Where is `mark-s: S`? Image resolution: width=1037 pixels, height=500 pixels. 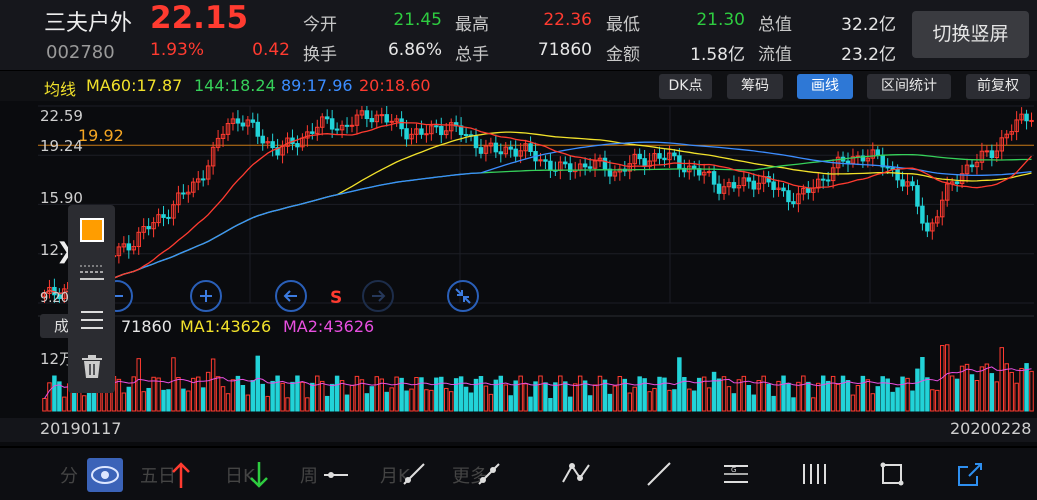 mark-s: S is located at coordinates (336, 298).